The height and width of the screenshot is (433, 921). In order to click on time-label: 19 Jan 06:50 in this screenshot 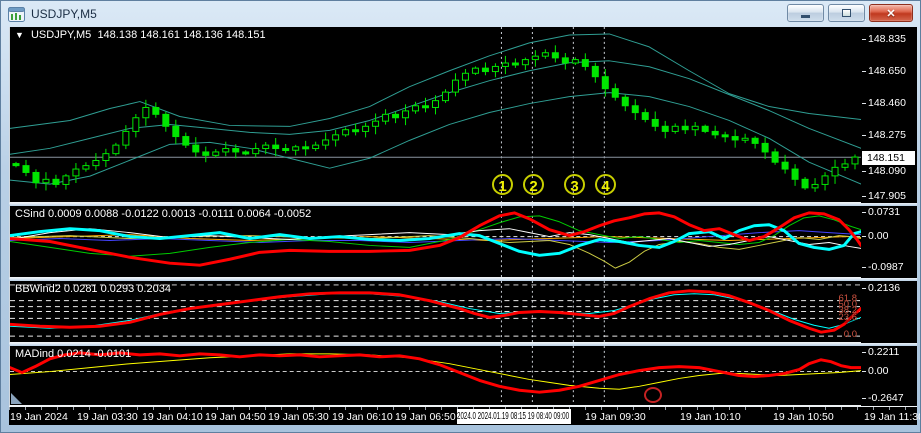, I will do `click(425, 417)`.